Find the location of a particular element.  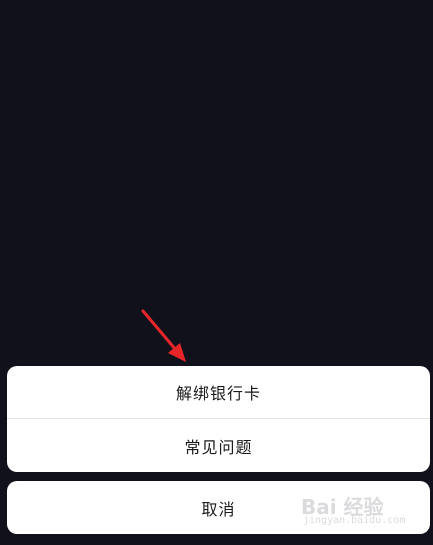

unbind-bank-card-button: 解绑银行卡 is located at coordinates (218, 392).